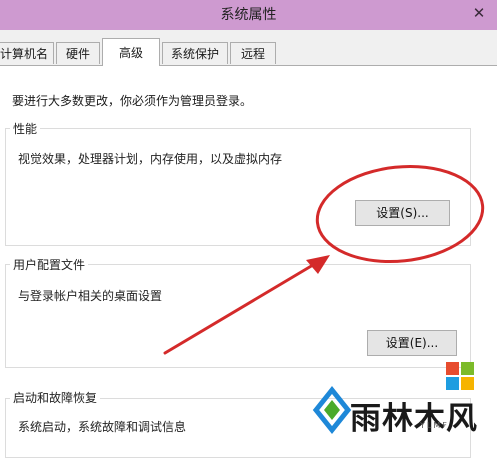  Describe the element at coordinates (241, 307) in the screenshot. I see `annotation-arrow-line` at that location.